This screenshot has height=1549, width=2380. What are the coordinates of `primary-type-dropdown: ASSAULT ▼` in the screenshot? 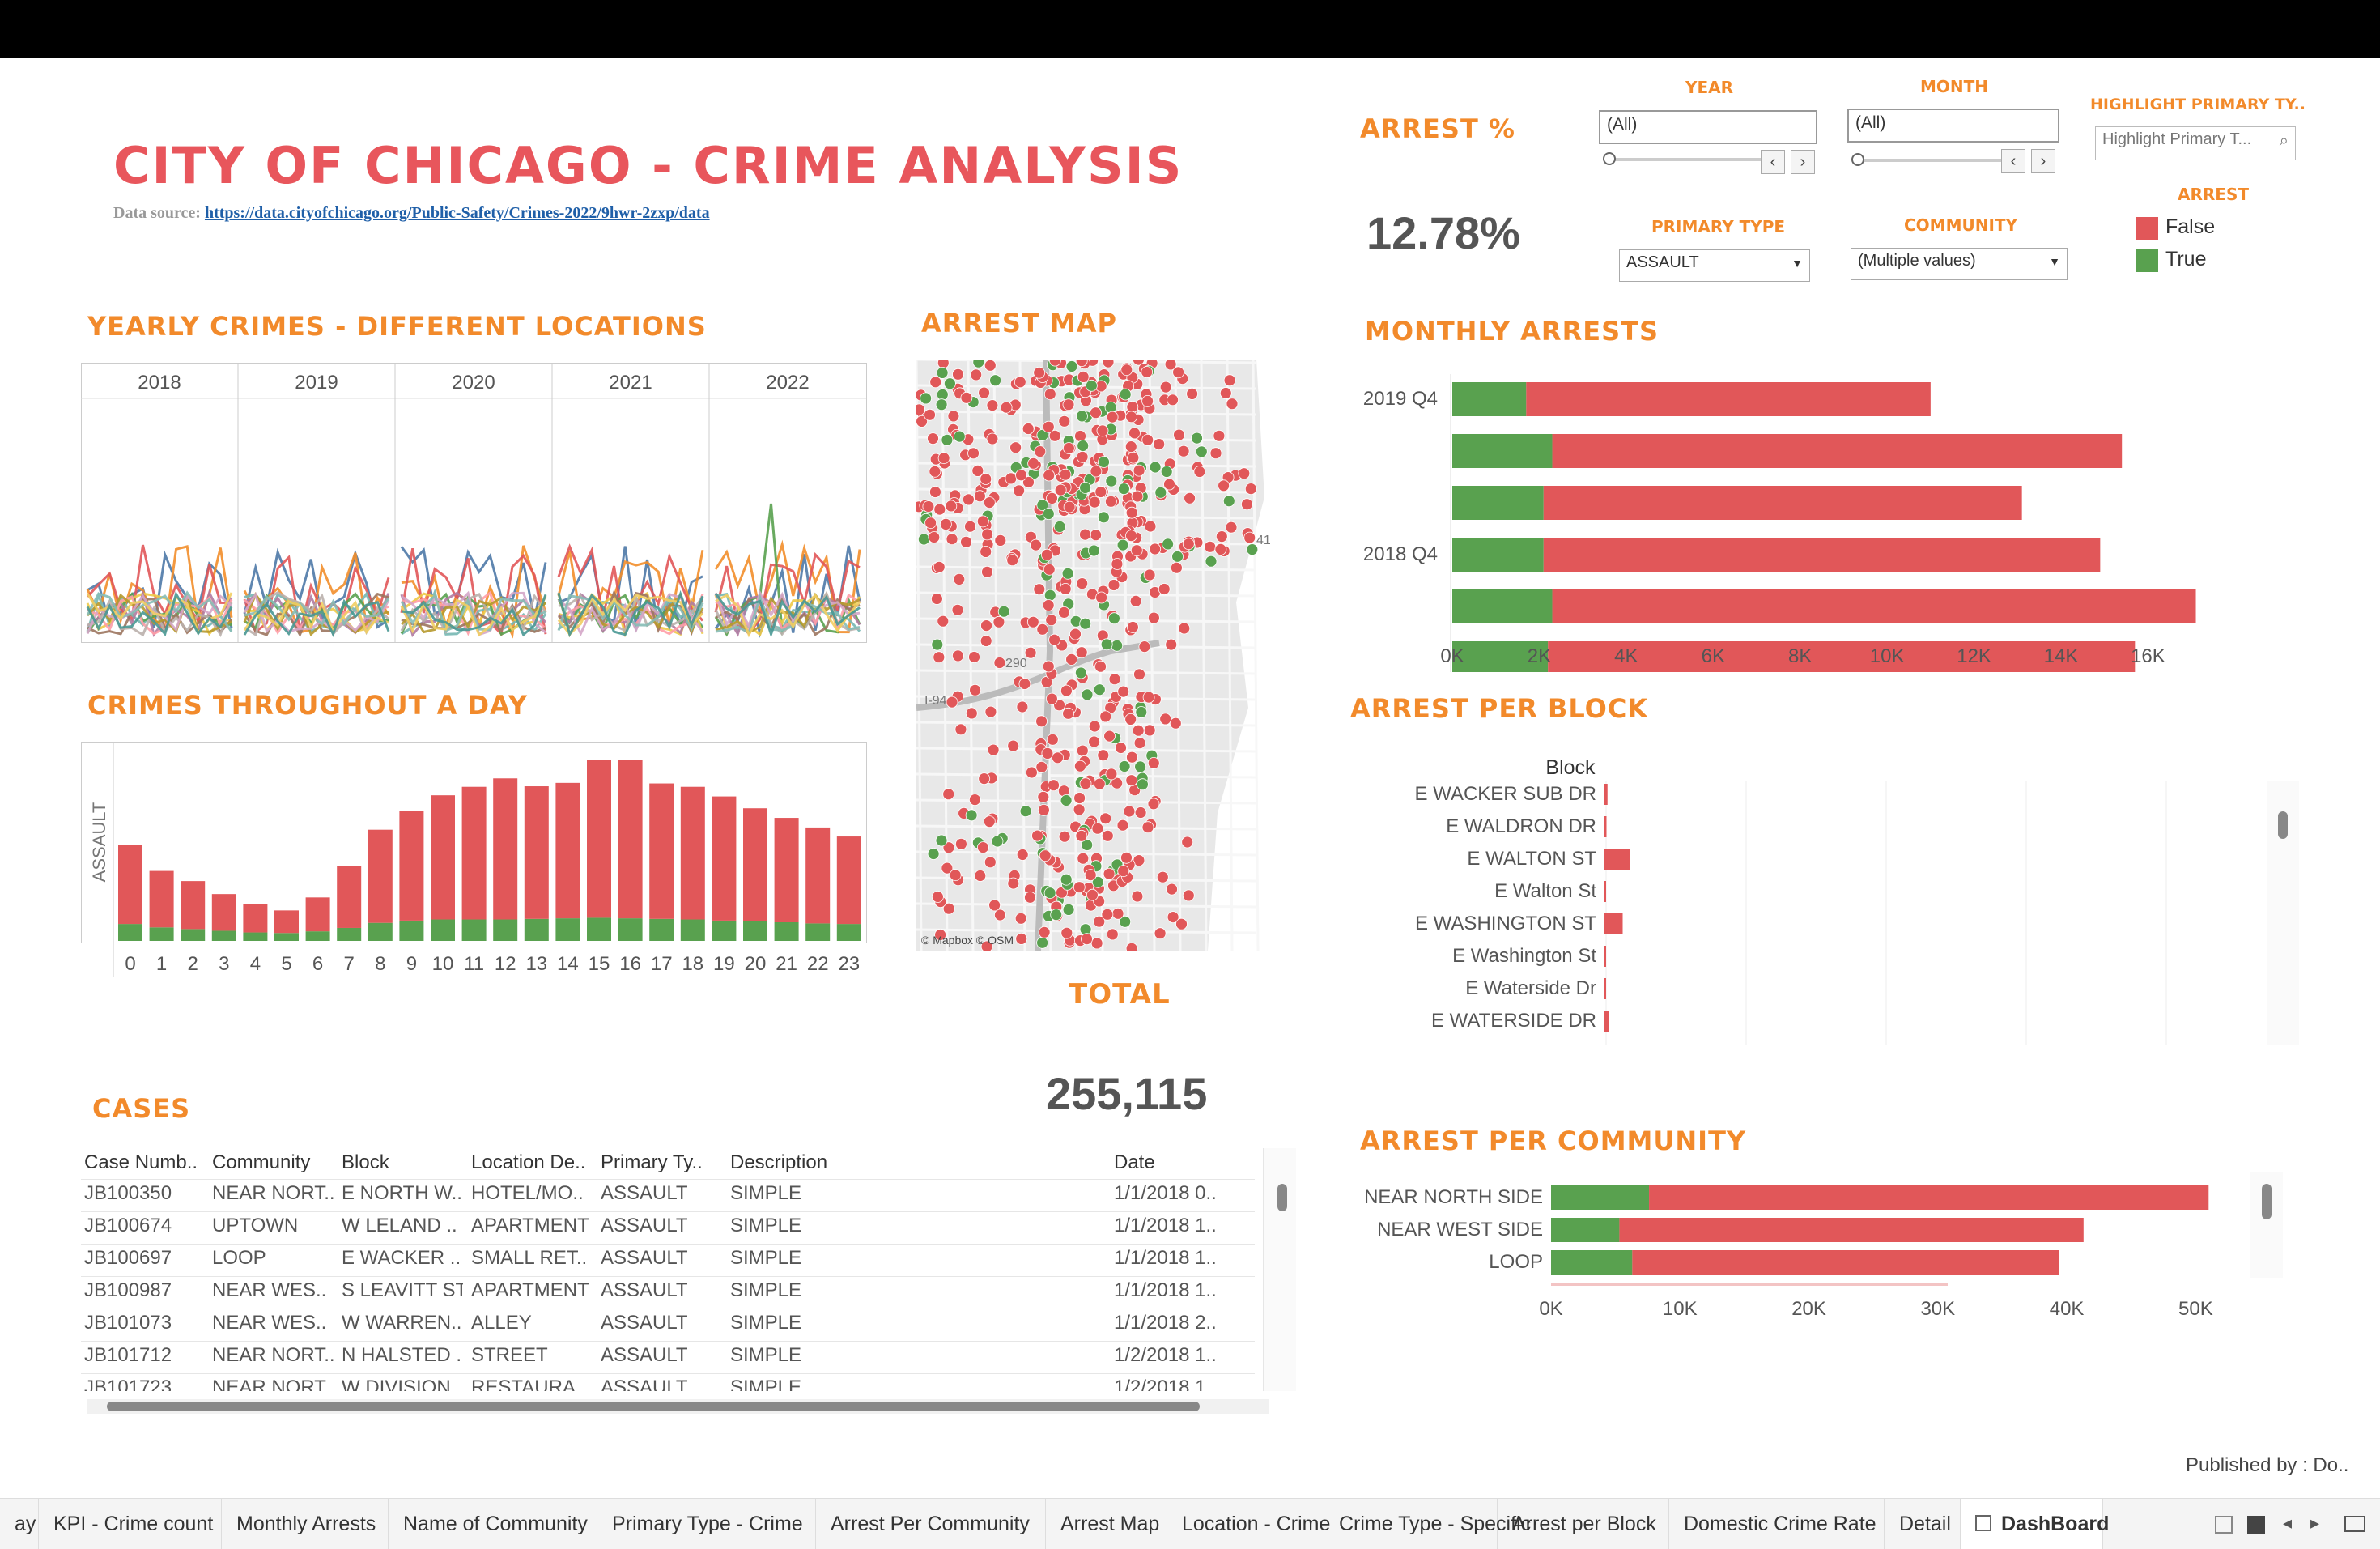 It's located at (1714, 265).